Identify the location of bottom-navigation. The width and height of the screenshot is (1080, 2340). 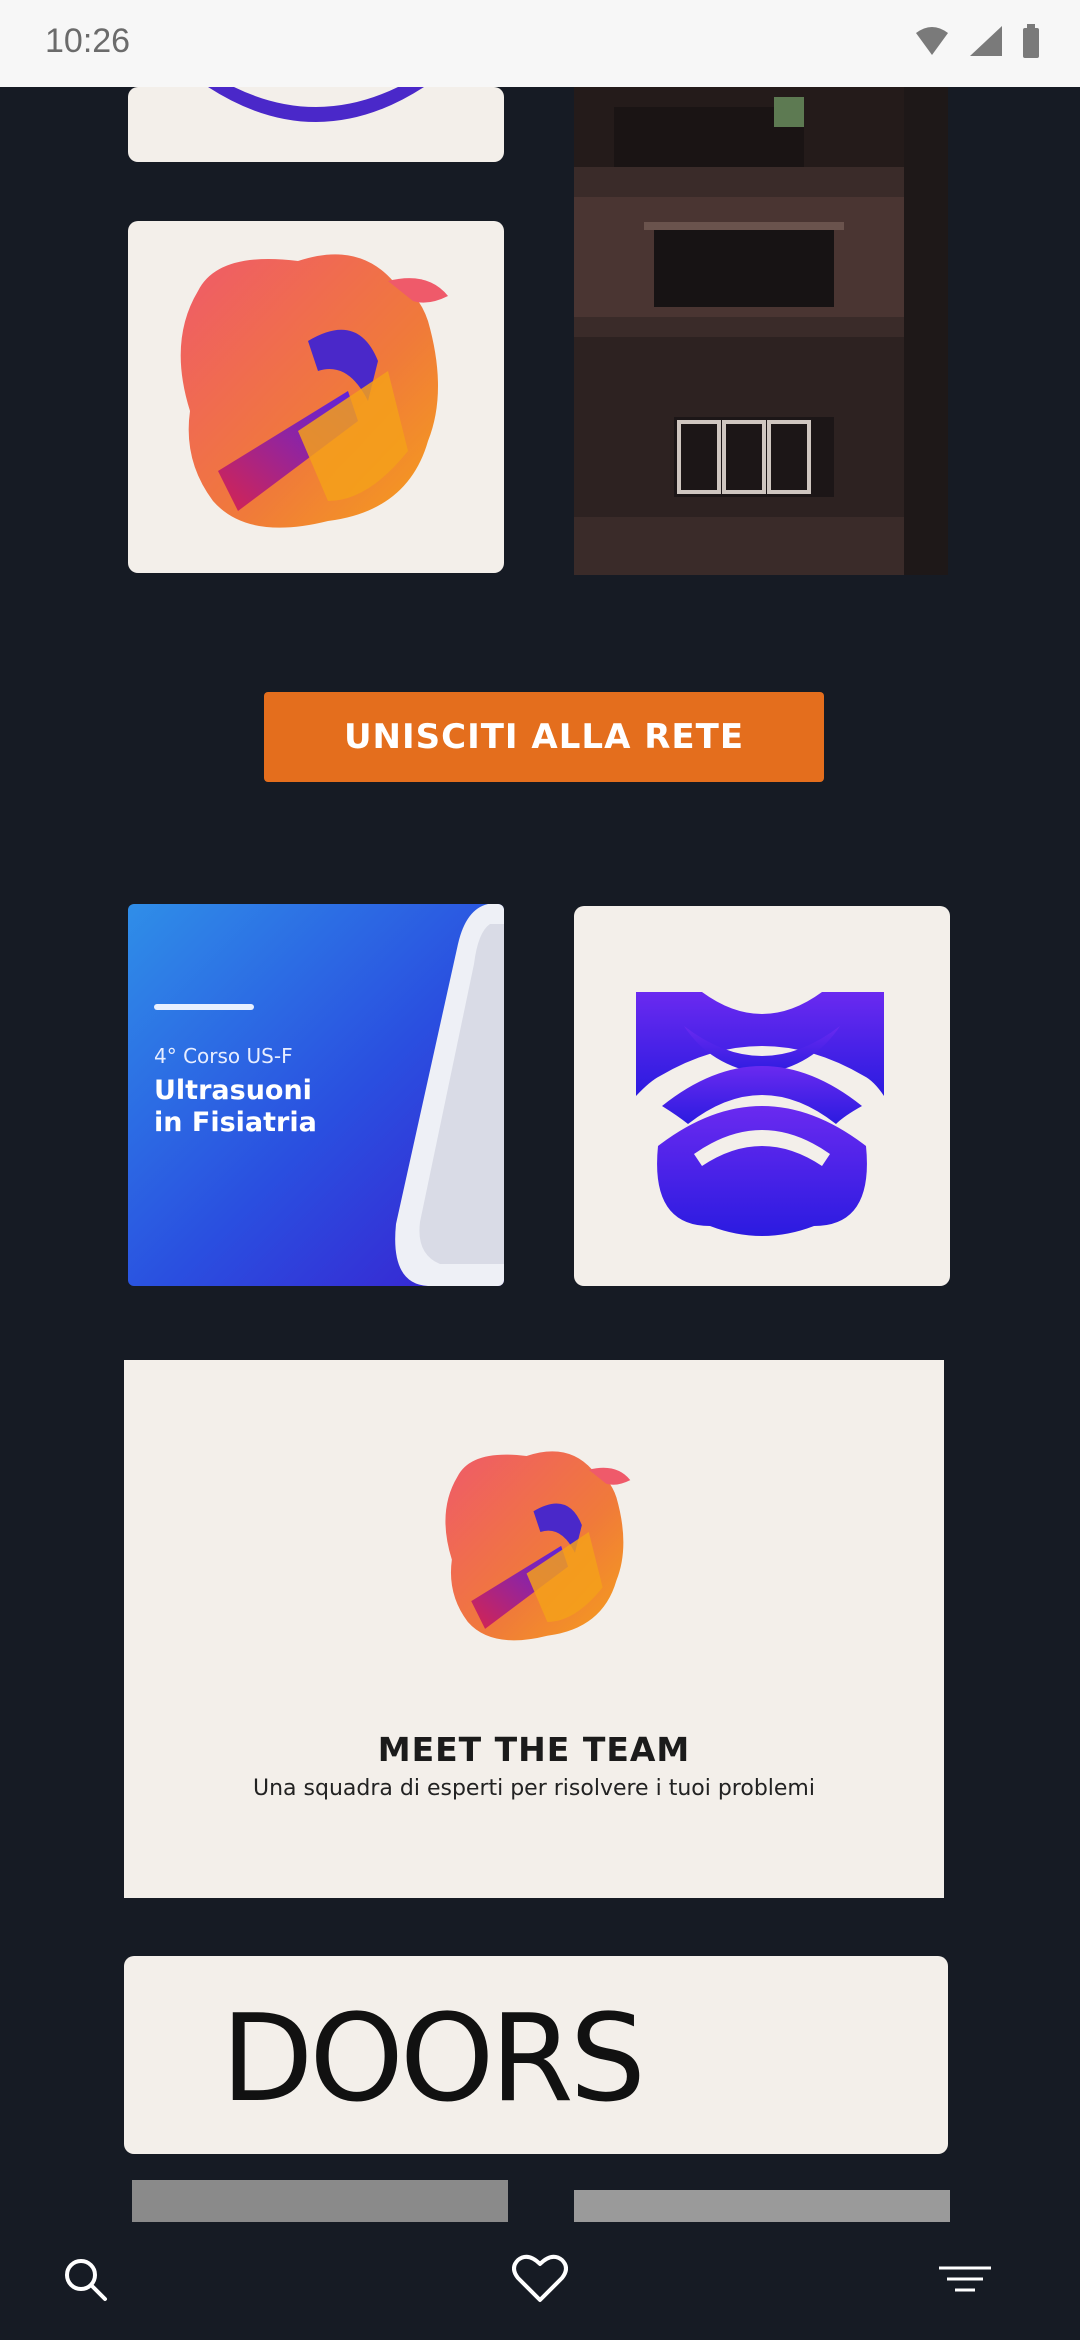
(540, 2281).